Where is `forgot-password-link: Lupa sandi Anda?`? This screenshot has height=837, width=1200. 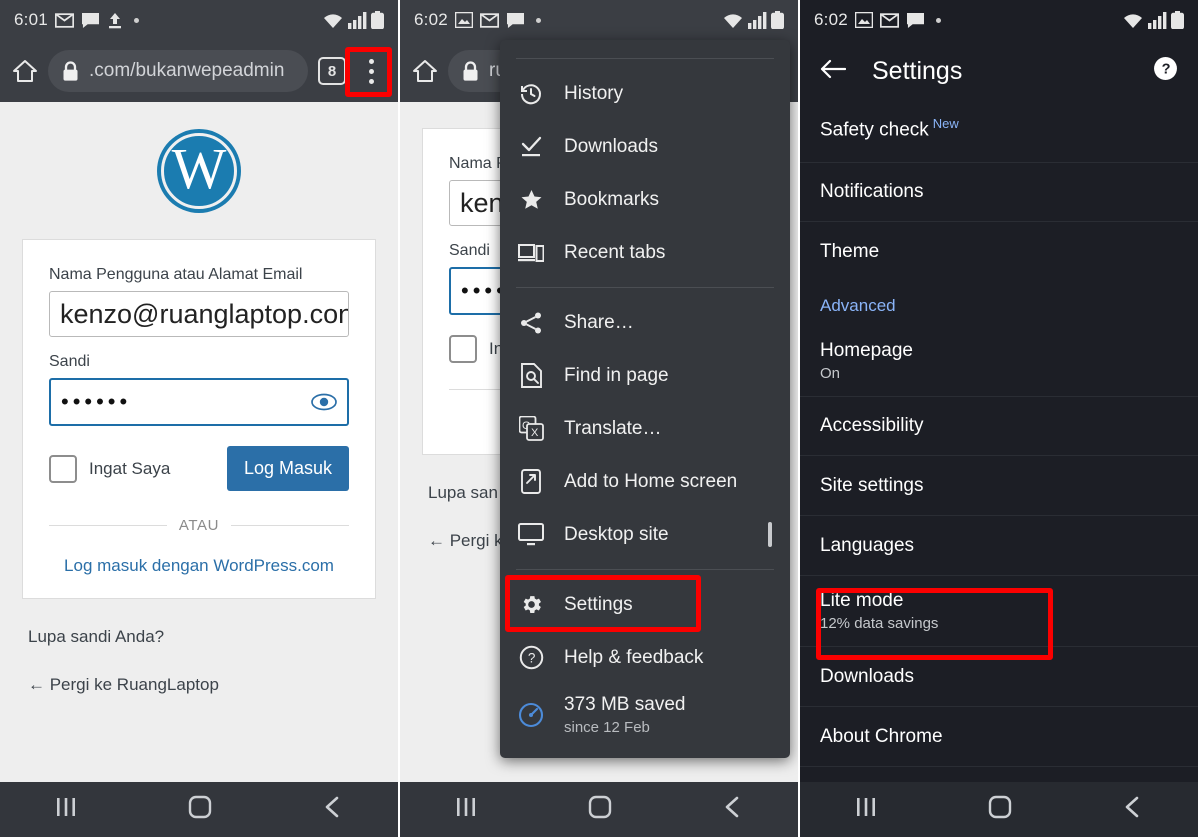 forgot-password-link: Lupa sandi Anda? is located at coordinates (199, 637).